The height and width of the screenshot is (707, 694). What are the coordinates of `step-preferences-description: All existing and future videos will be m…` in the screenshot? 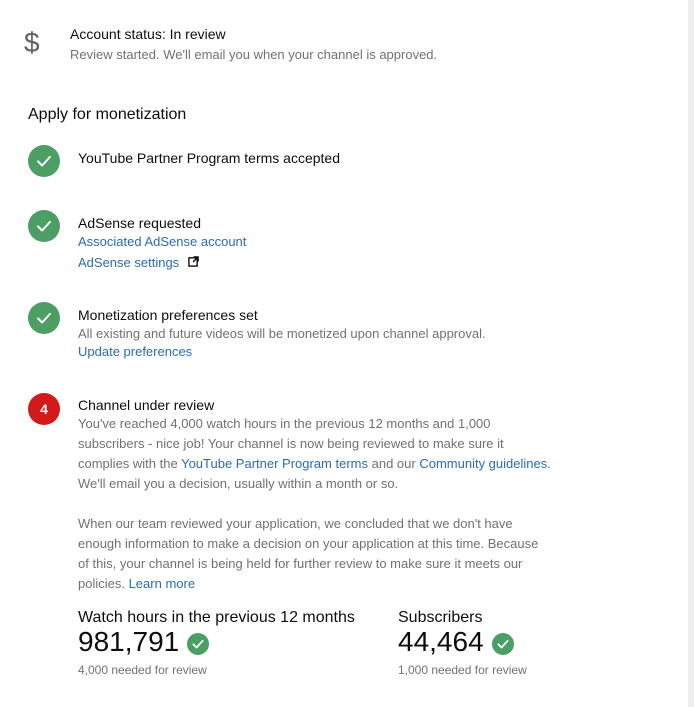 It's located at (282, 333).